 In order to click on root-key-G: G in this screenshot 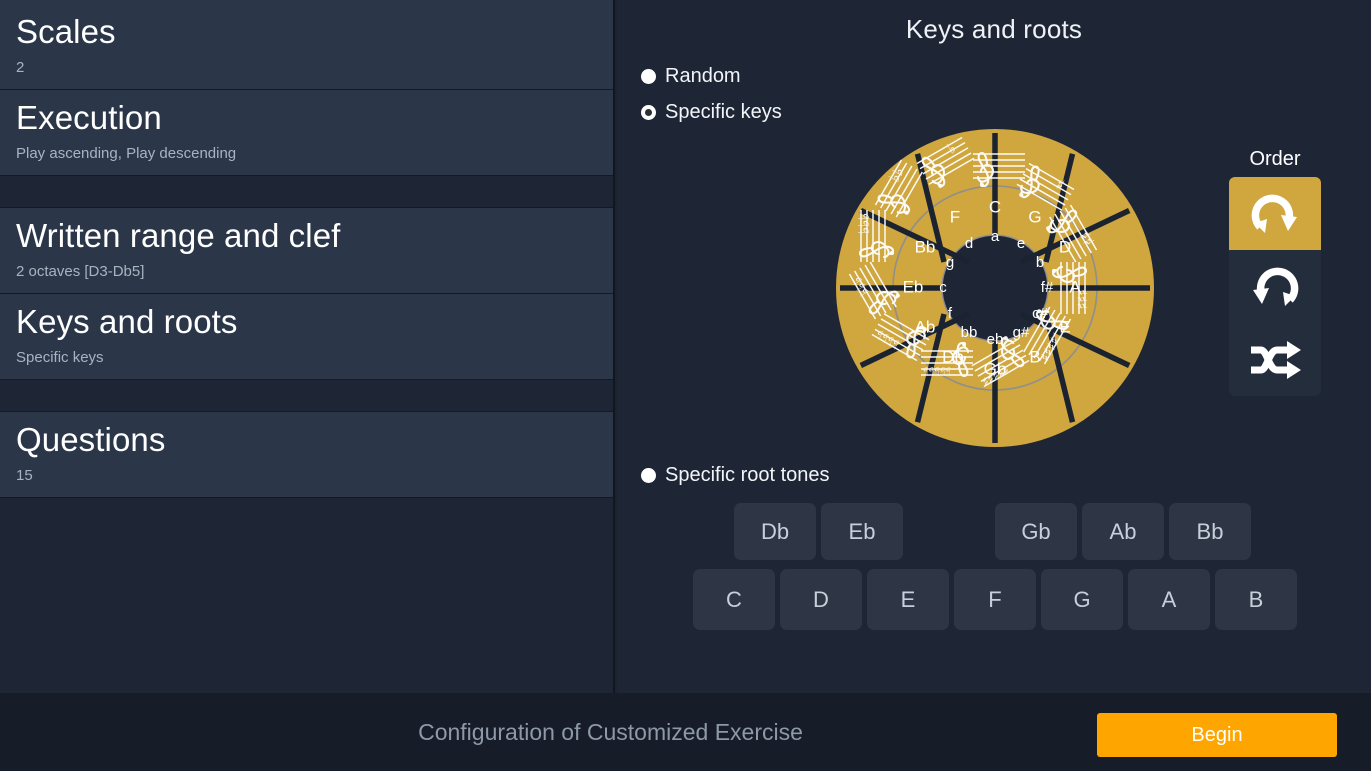, I will do `click(1082, 599)`.